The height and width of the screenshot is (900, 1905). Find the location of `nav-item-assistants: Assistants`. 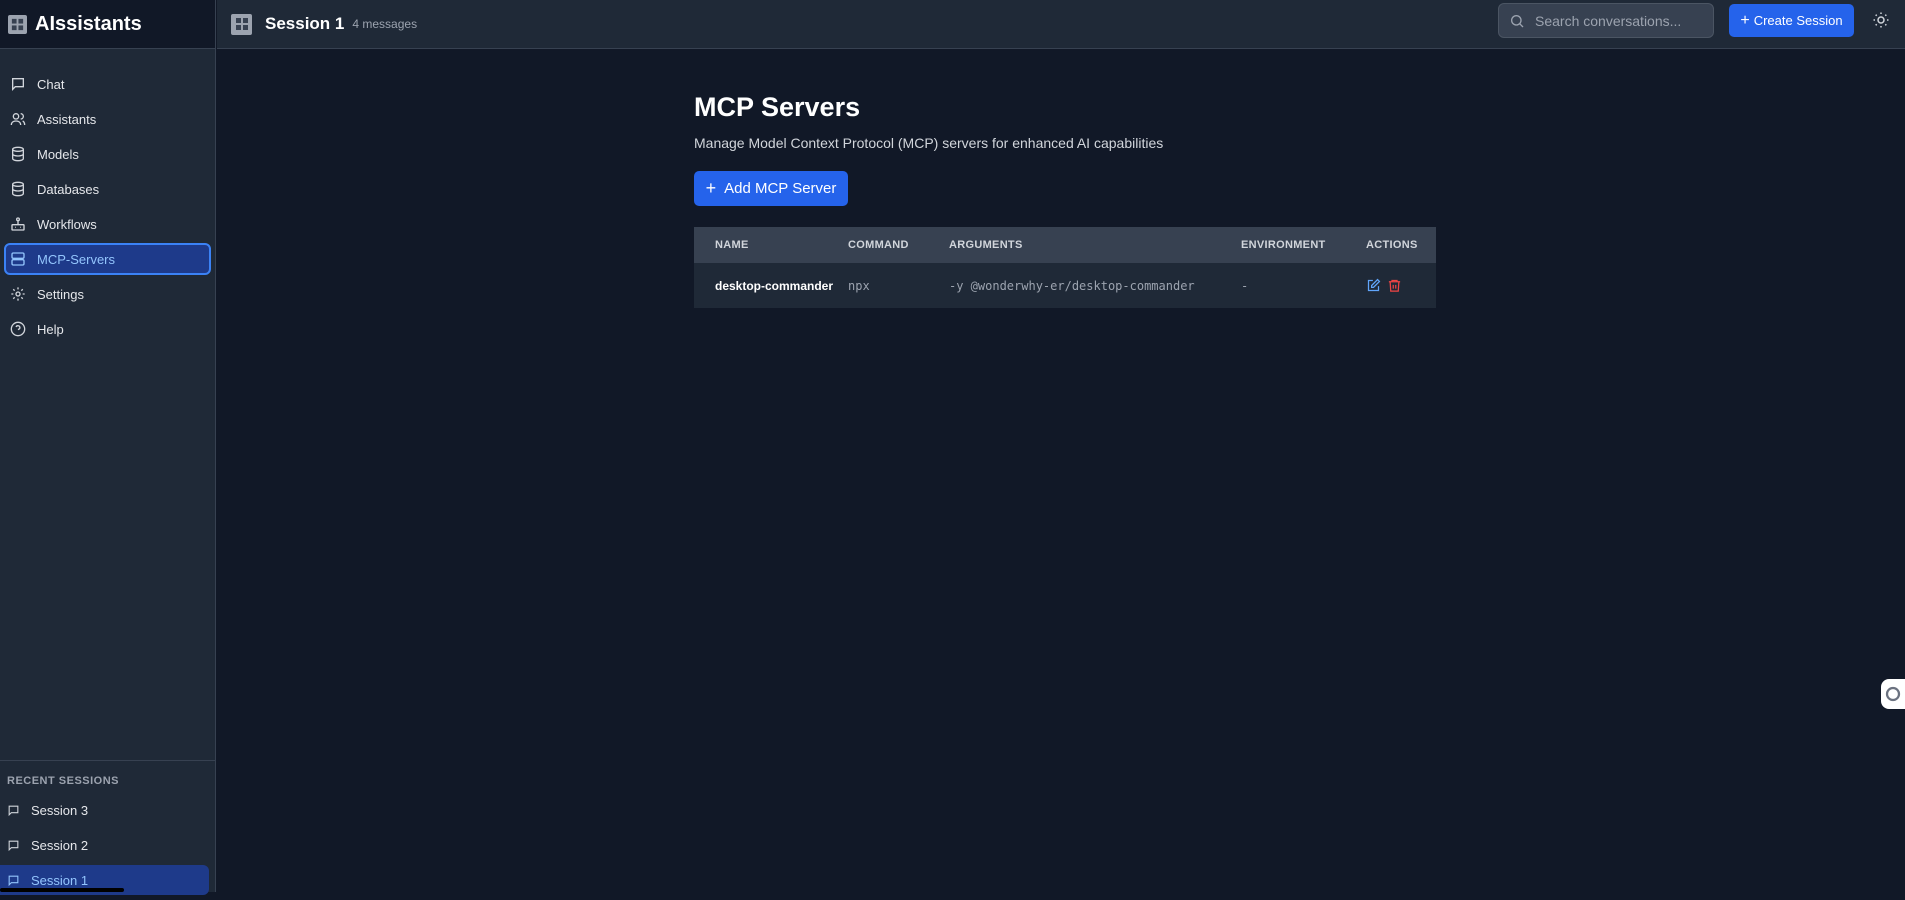

nav-item-assistants: Assistants is located at coordinates (107, 119).